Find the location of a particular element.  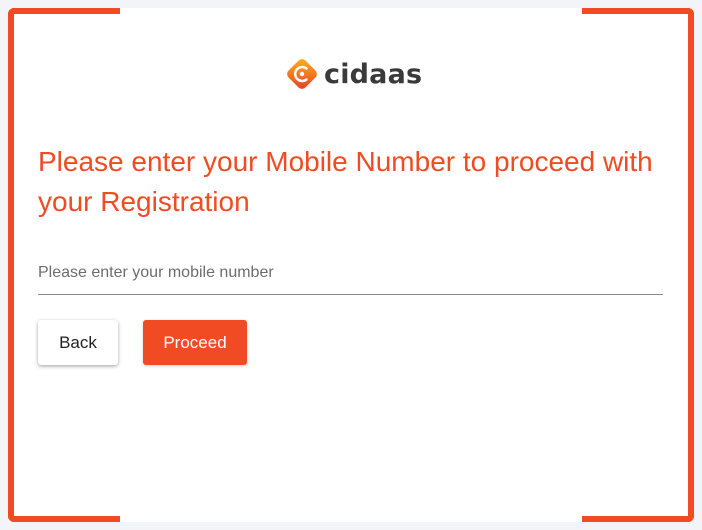

mobile-number-field is located at coordinates (350, 277).